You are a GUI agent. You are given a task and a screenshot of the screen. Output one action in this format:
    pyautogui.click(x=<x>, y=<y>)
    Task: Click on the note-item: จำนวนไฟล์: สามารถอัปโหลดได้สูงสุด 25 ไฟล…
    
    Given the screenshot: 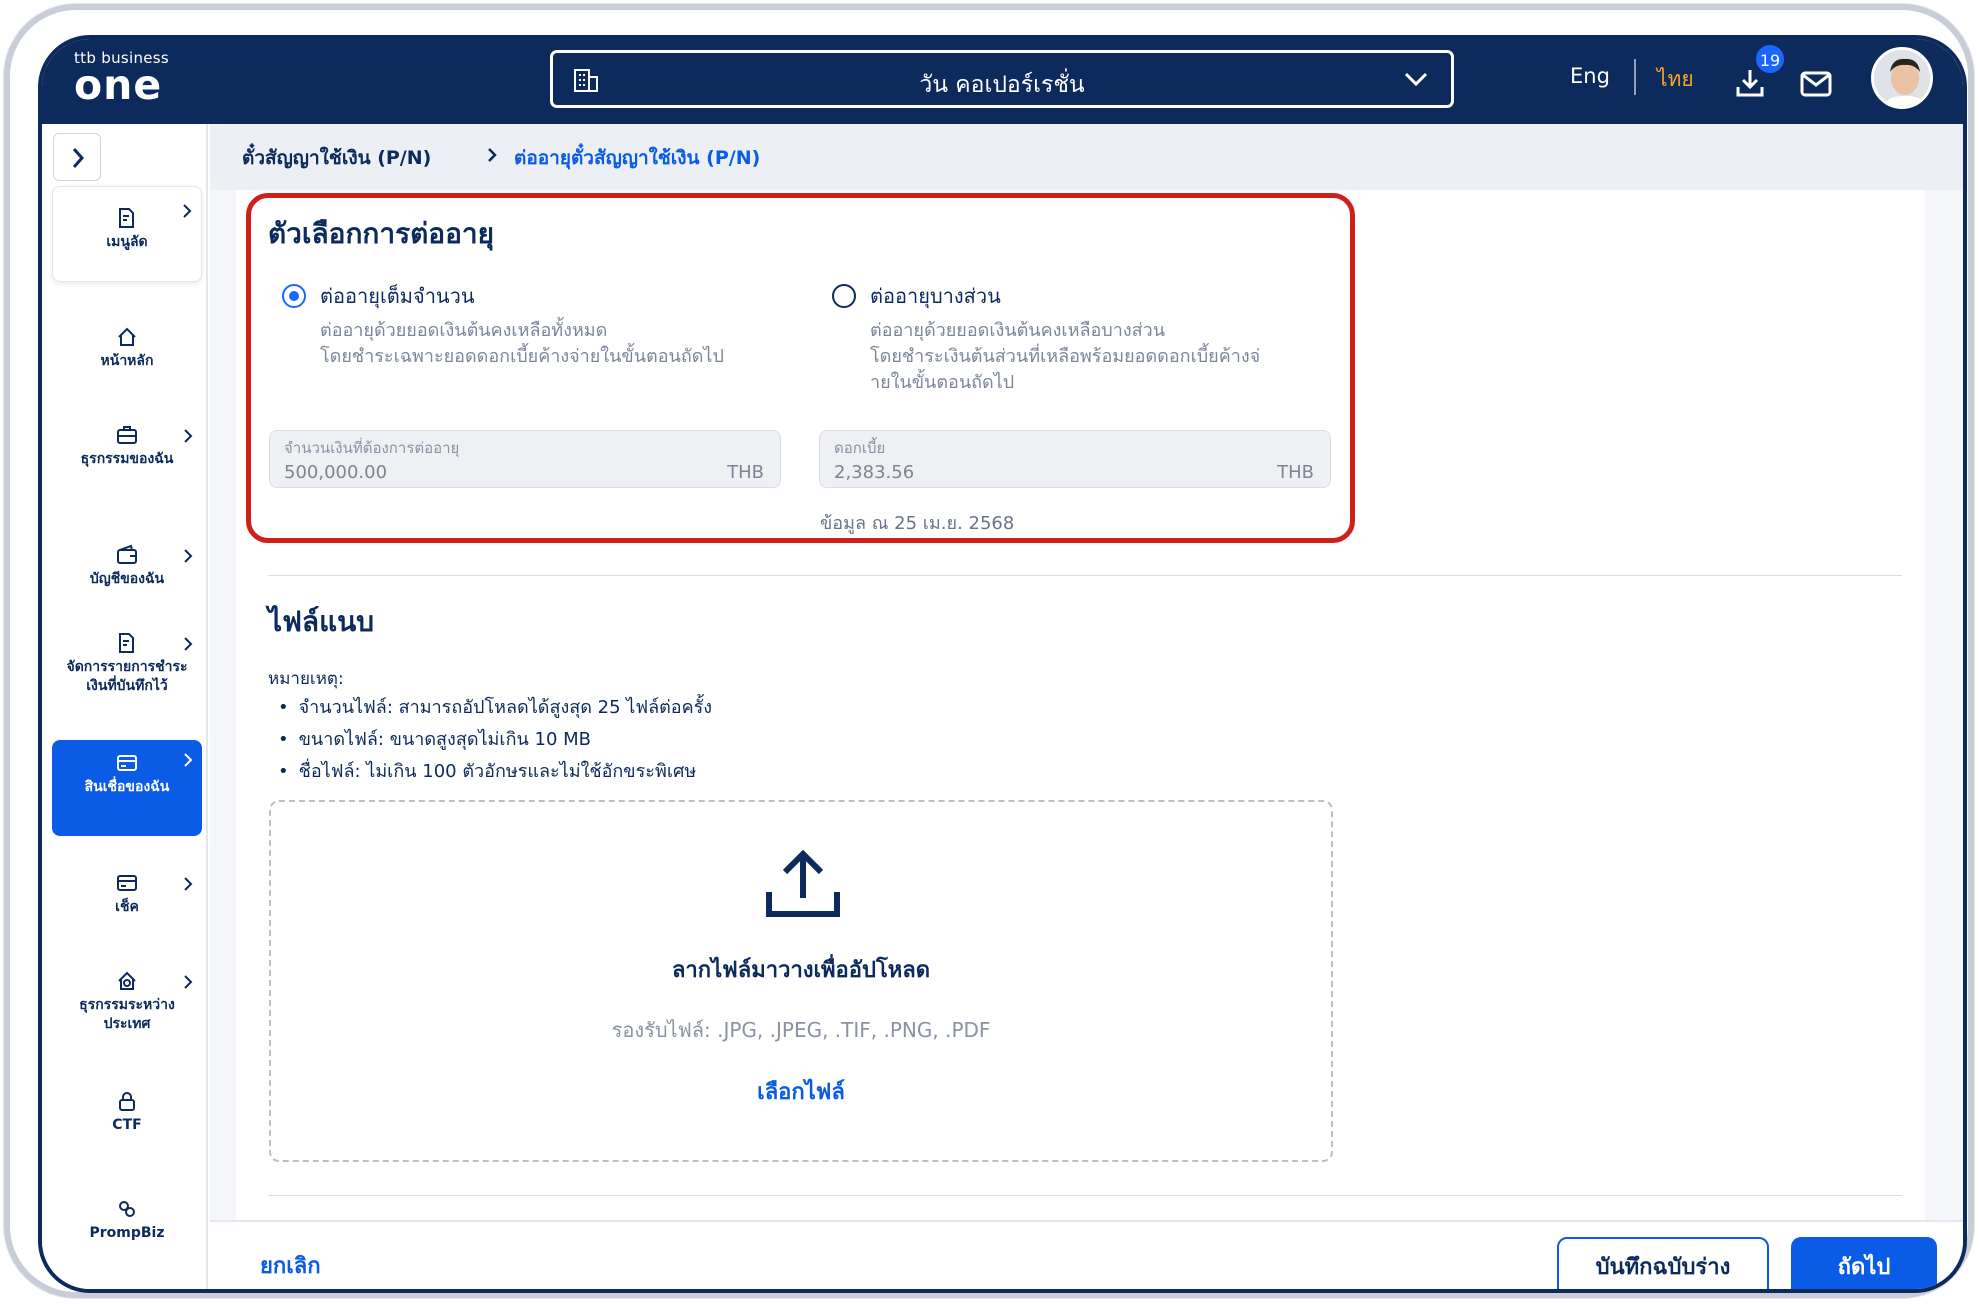 What is the action you would take?
    pyautogui.click(x=495, y=706)
    